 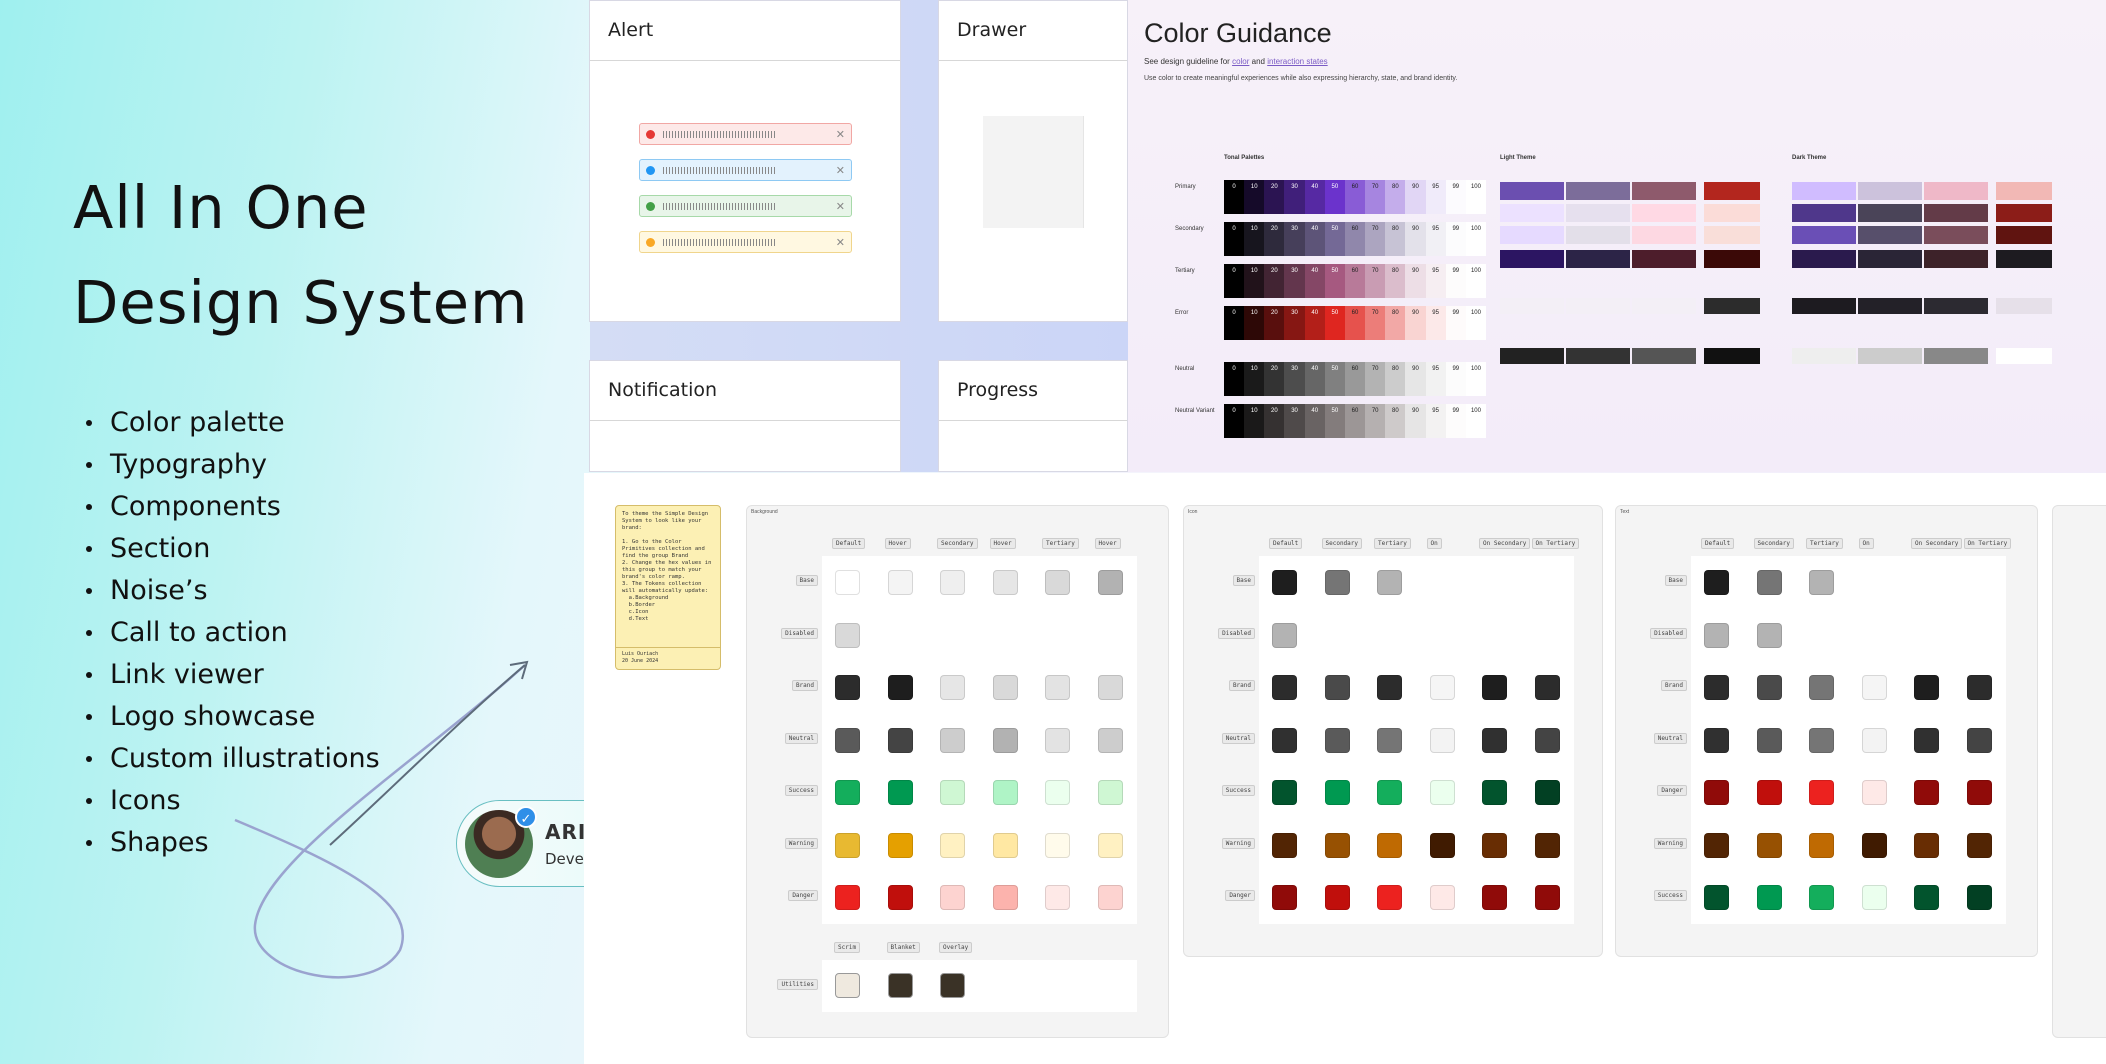 What do you see at coordinates (1240, 61) in the screenshot?
I see `color-link: color` at bounding box center [1240, 61].